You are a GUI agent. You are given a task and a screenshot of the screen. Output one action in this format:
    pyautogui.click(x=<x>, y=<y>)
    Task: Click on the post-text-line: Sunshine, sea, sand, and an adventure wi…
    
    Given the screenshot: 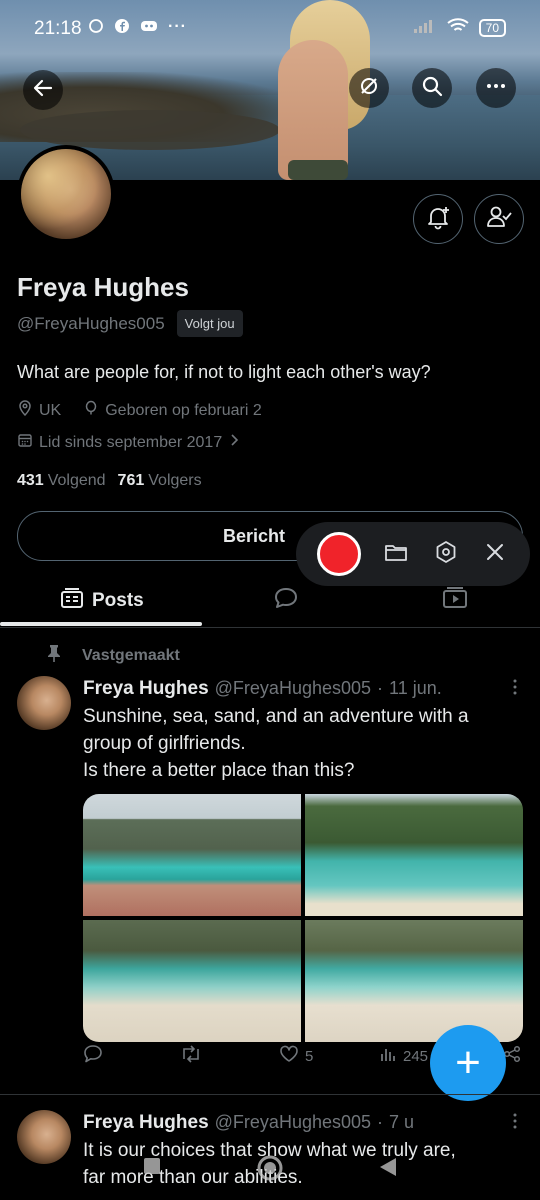 What is the action you would take?
    pyautogui.click(x=276, y=716)
    